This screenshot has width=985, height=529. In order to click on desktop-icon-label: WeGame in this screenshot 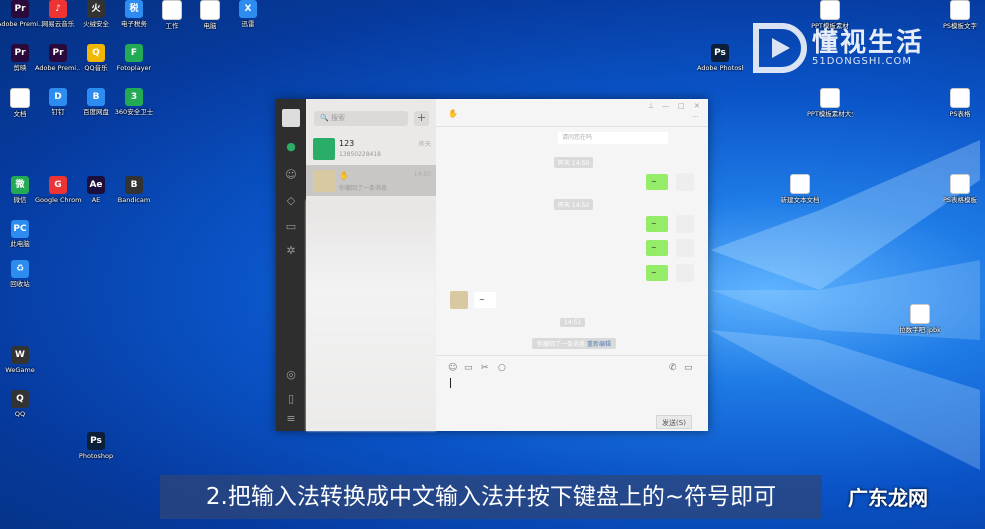, I will do `click(20, 370)`.